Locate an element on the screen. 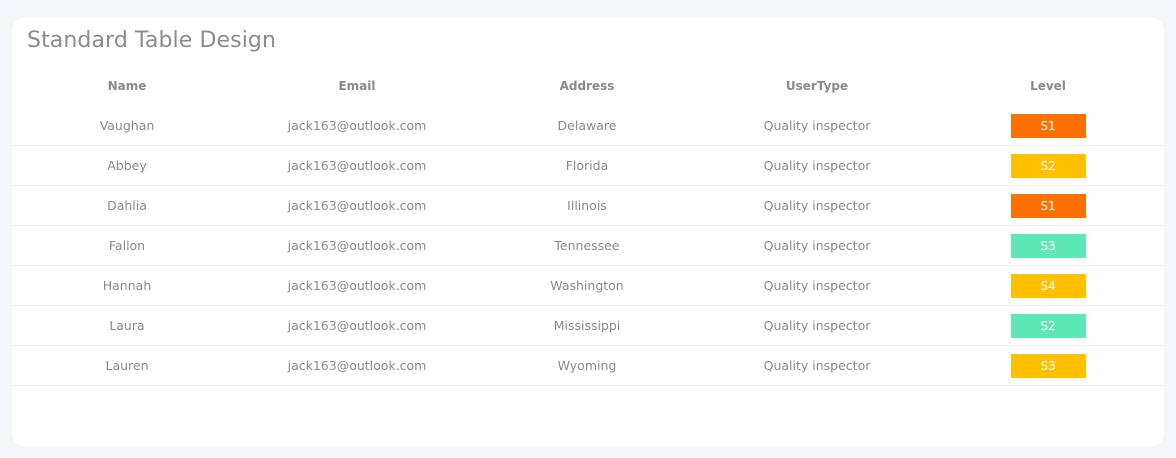 The height and width of the screenshot is (458, 1176). cell-address: Florida is located at coordinates (587, 165).